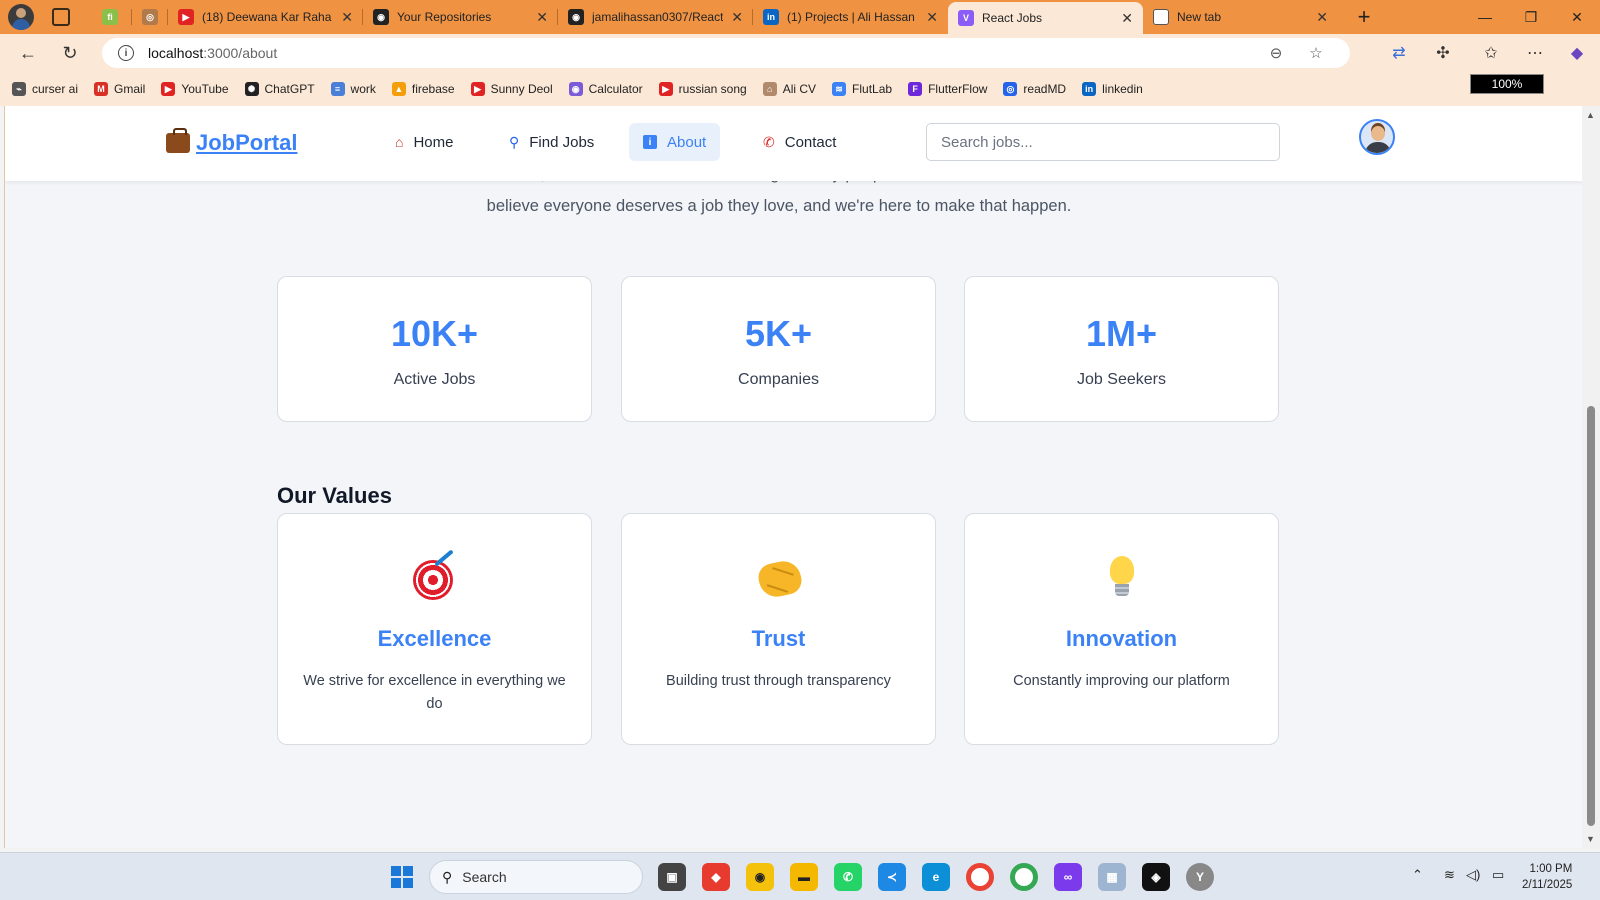 The width and height of the screenshot is (1600, 900). I want to click on anydesk-icon: ◆, so click(716, 877).